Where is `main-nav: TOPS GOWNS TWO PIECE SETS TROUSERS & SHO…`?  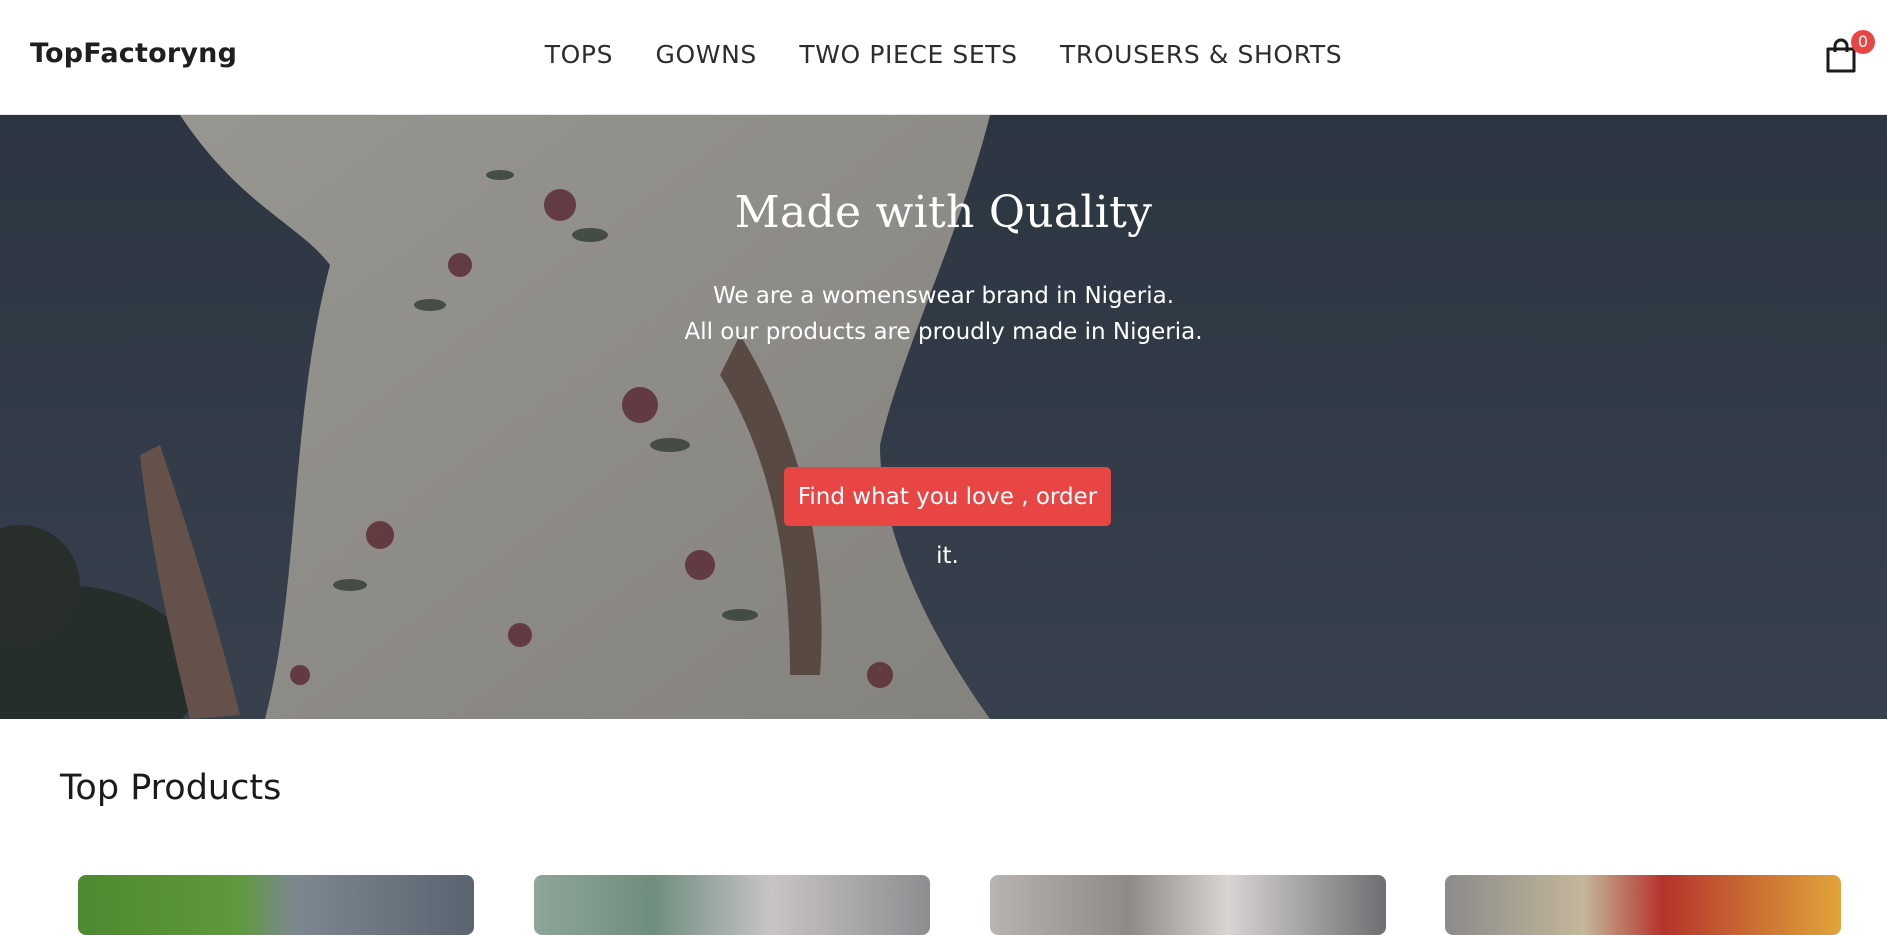 main-nav: TOPS GOWNS TWO PIECE SETS TROUSERS & SHO… is located at coordinates (943, 54).